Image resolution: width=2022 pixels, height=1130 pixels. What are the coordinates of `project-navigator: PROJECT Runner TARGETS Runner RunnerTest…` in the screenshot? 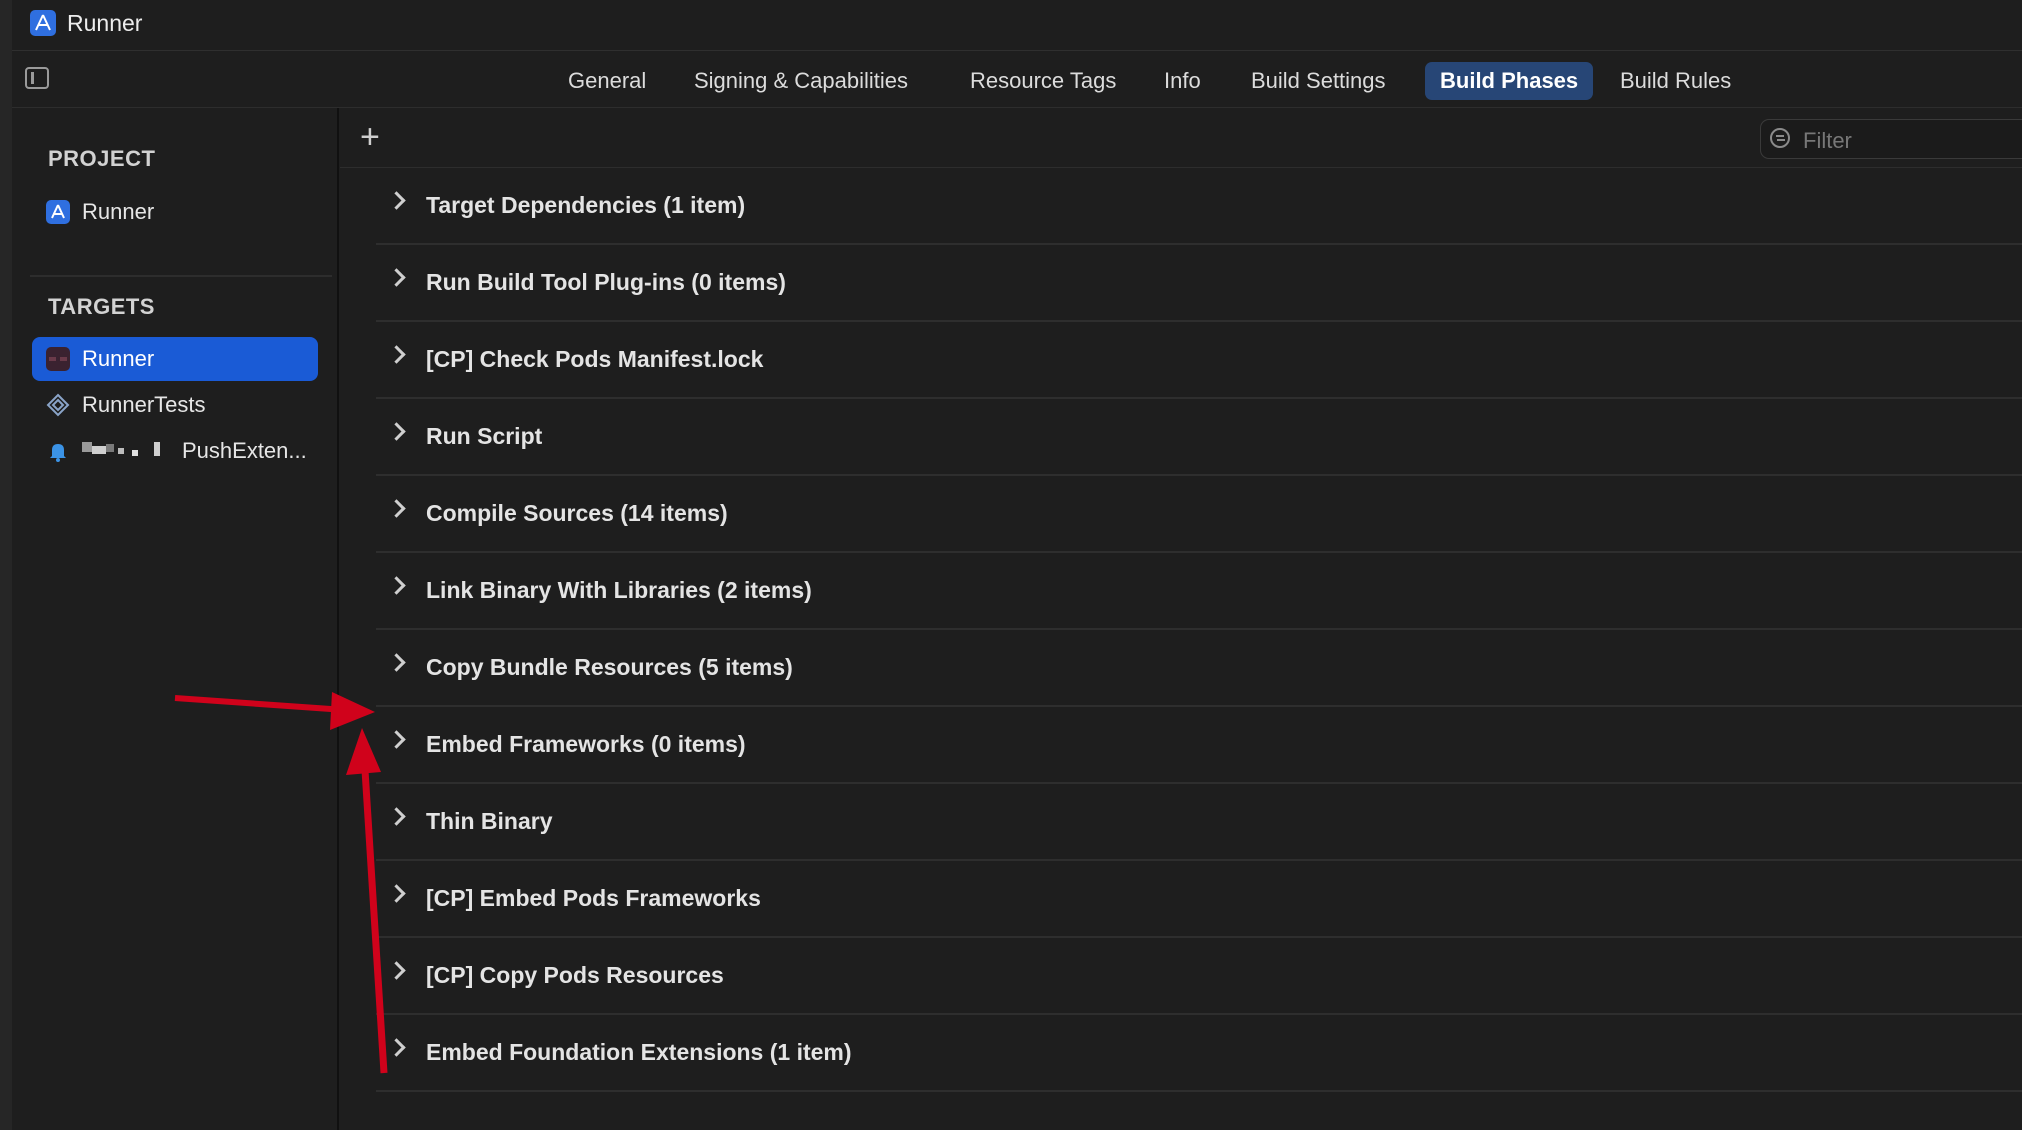 It's located at (175, 619).